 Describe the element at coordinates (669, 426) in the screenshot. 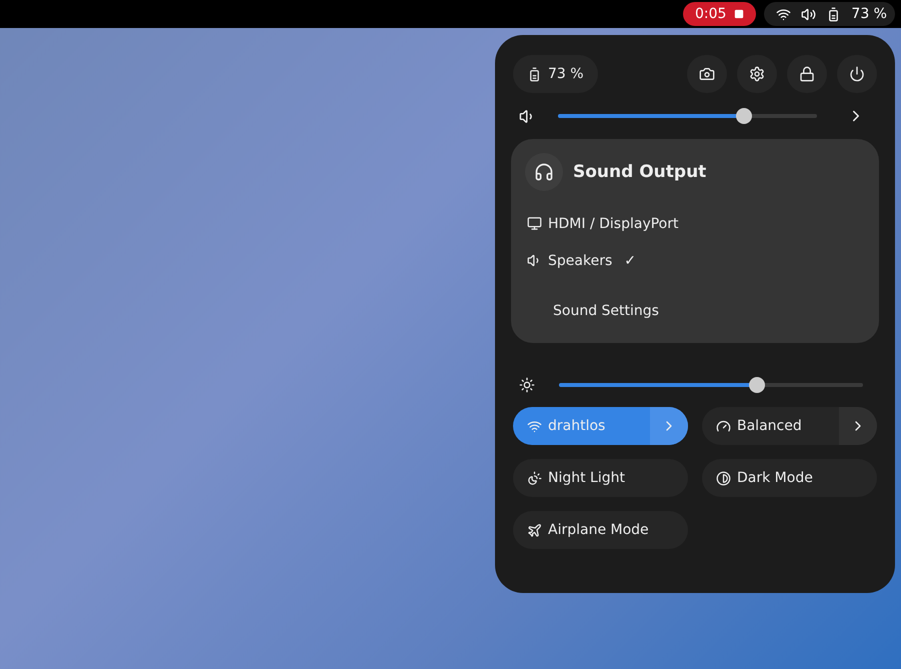

I see `menu-arrow-button` at that location.